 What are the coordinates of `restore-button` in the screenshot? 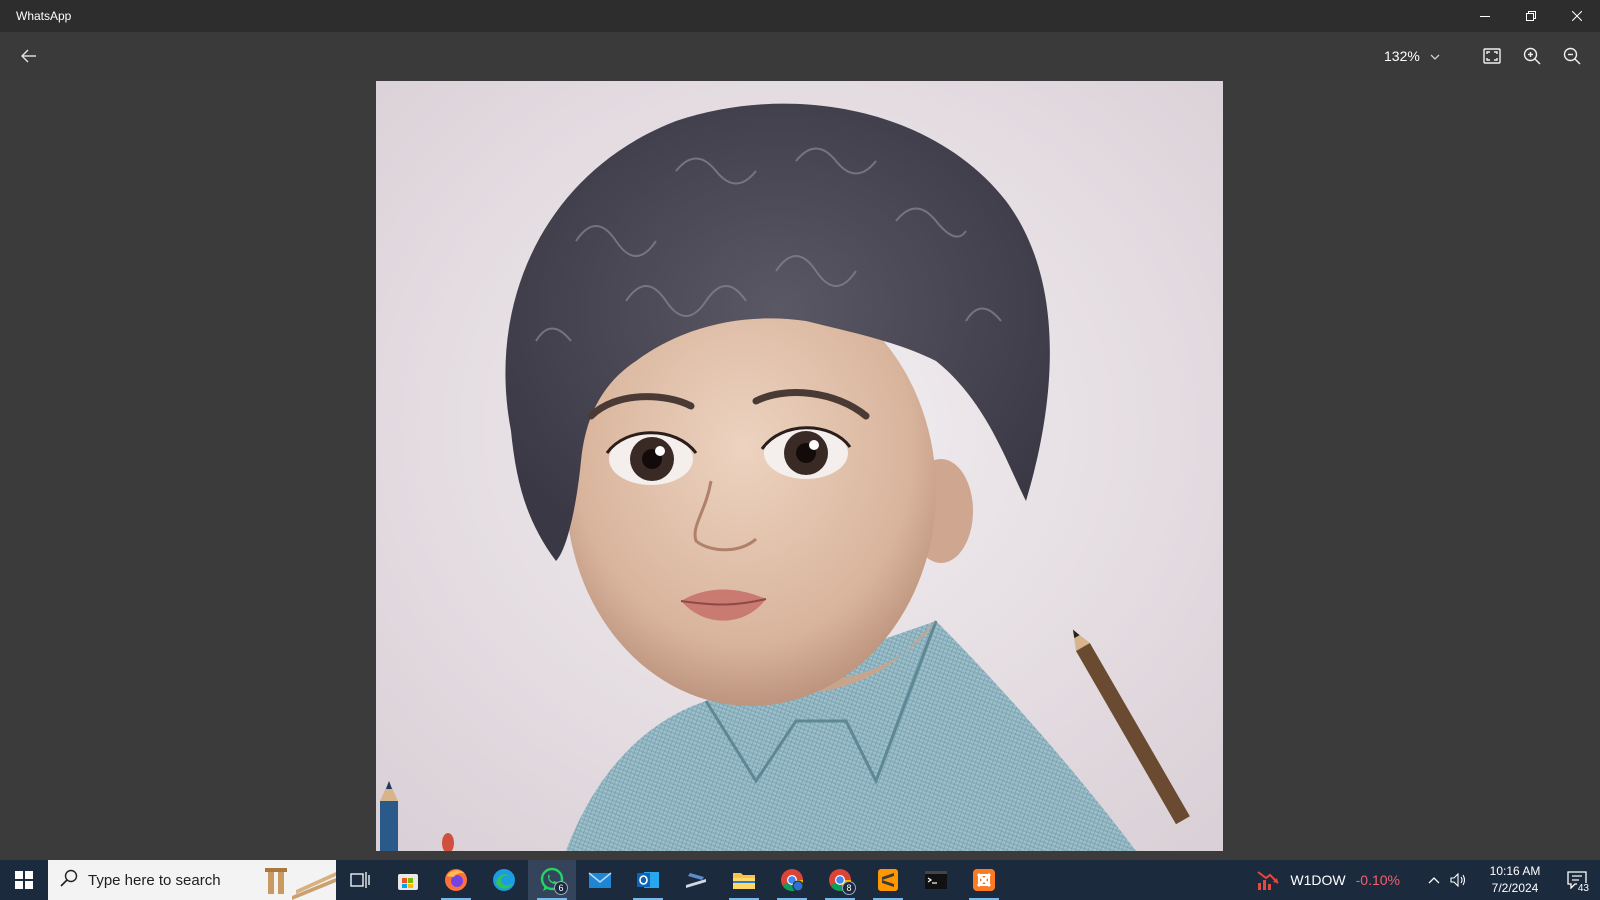 It's located at (1531, 16).